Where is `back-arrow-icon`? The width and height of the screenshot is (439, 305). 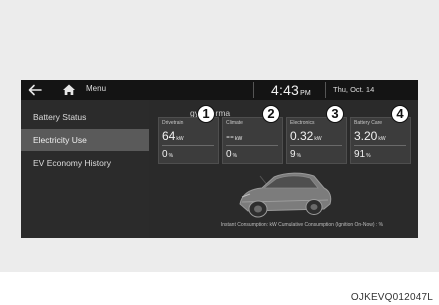 back-arrow-icon is located at coordinates (35, 90).